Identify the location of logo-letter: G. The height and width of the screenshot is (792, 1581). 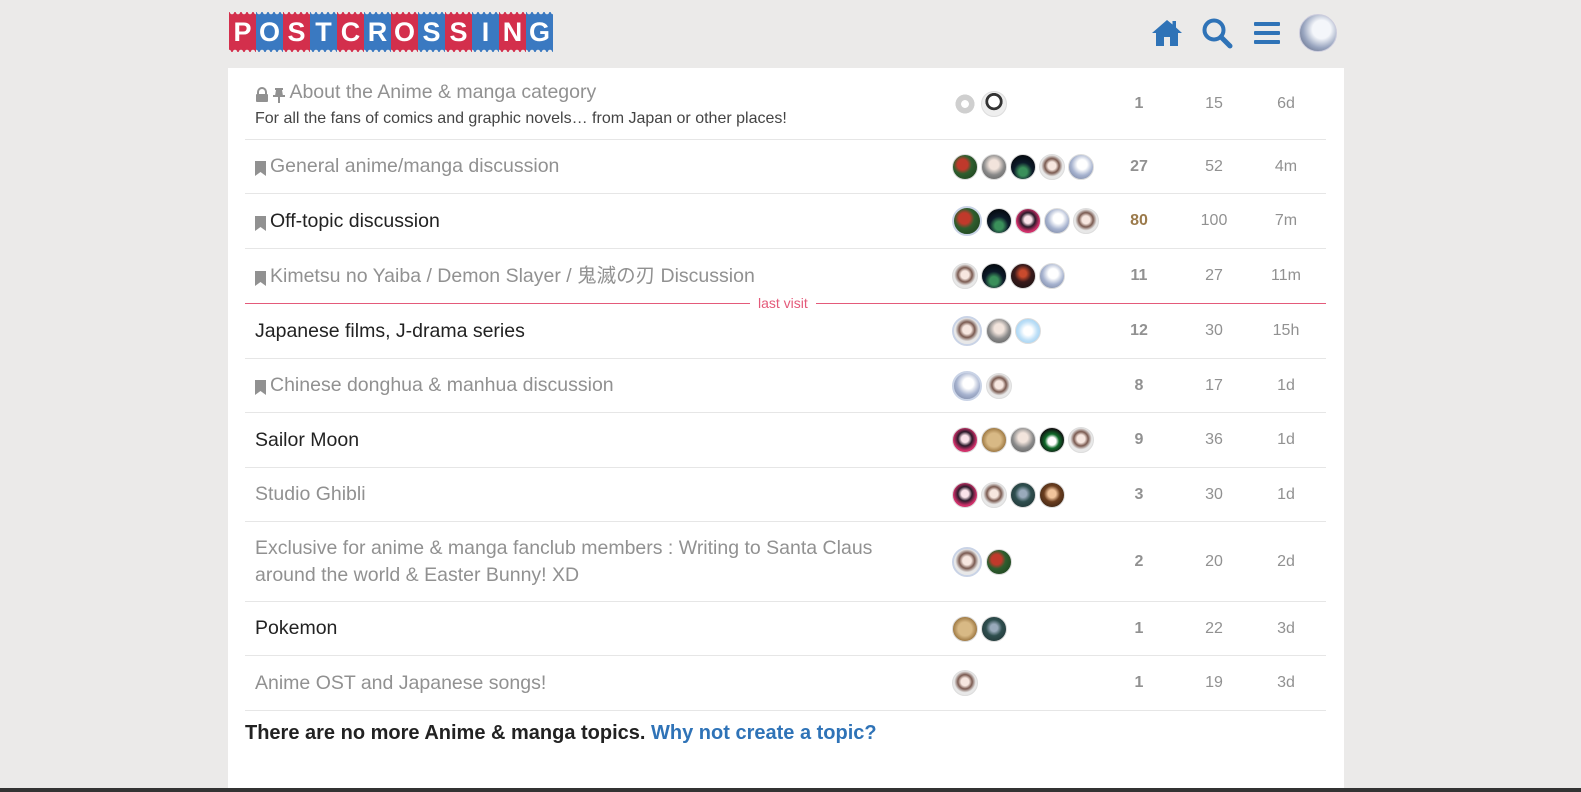
(539, 32).